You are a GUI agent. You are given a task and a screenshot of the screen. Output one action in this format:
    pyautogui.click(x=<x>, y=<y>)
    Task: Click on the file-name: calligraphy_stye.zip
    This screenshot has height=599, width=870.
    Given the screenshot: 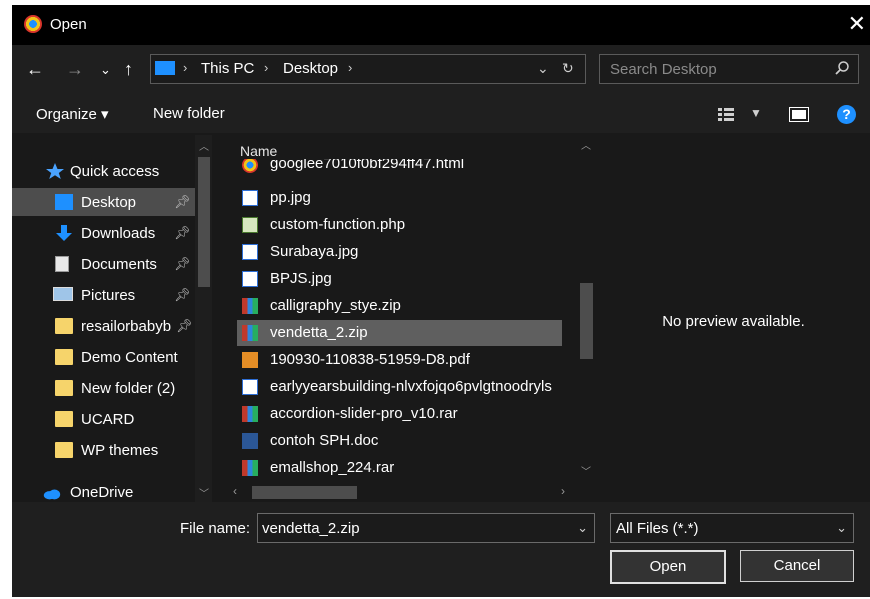 What is the action you would take?
    pyautogui.click(x=335, y=305)
    